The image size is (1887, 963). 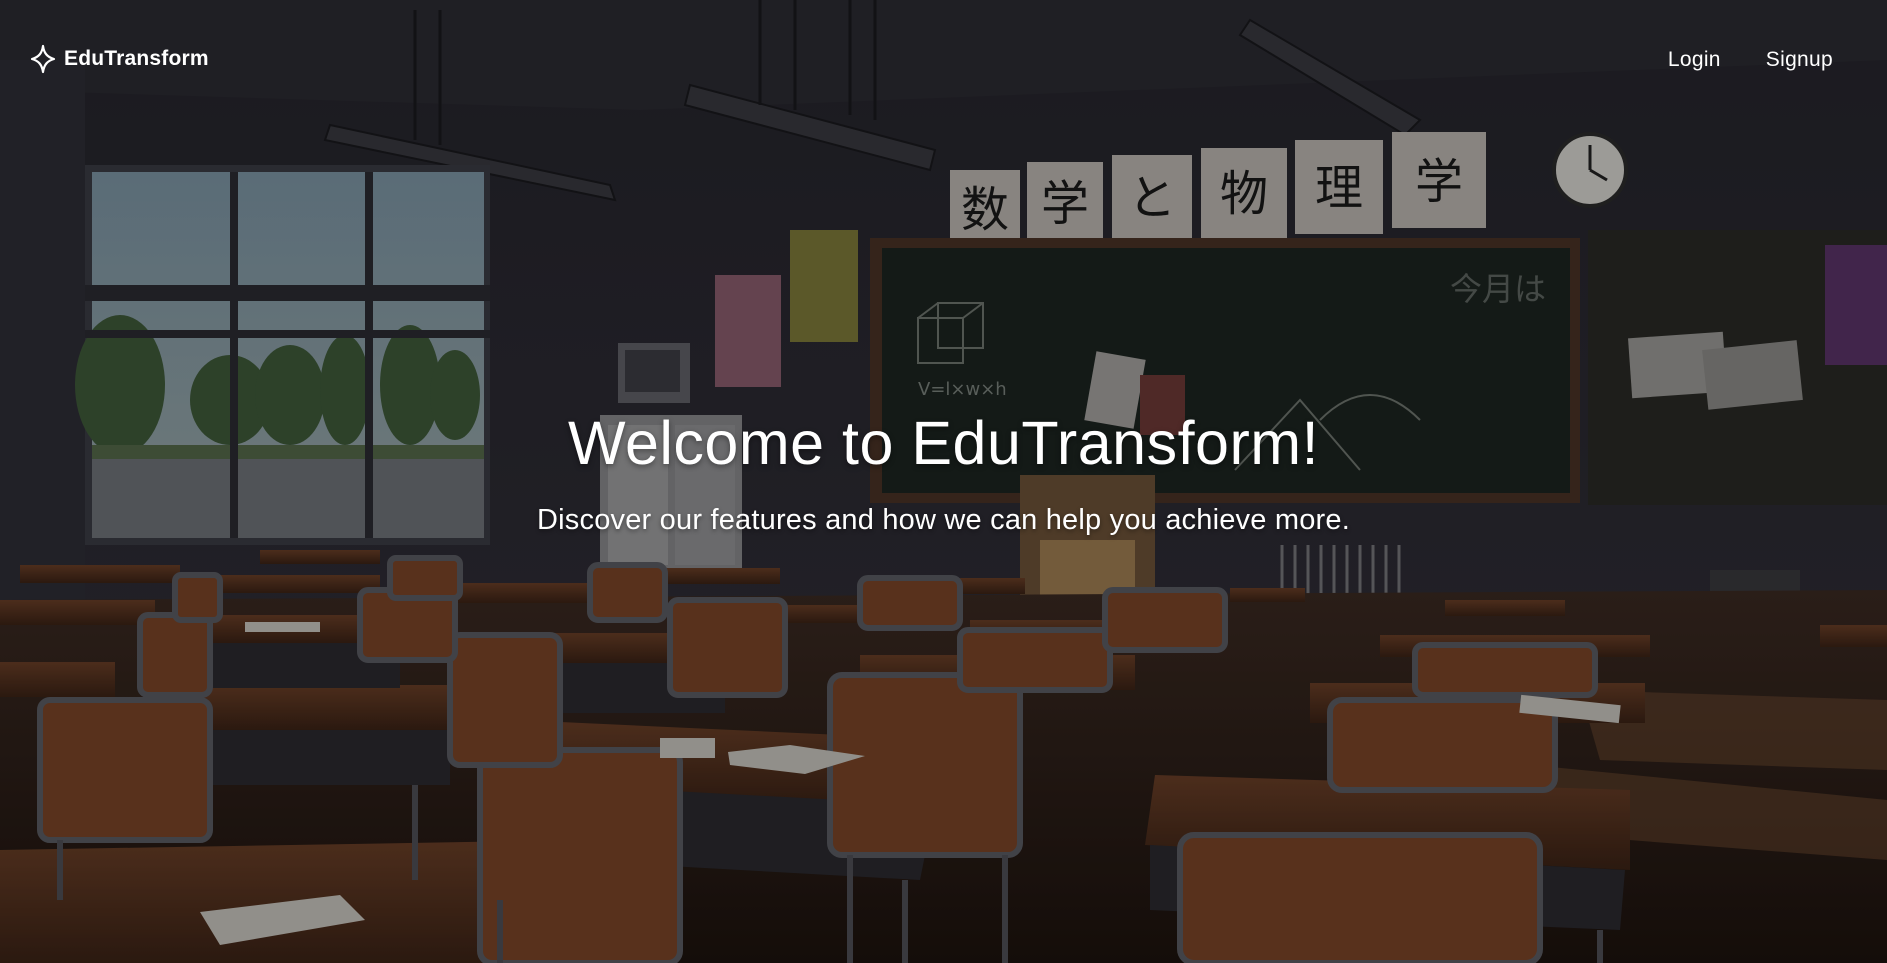 I want to click on brand-logo-link: EduTransform, so click(x=119, y=59).